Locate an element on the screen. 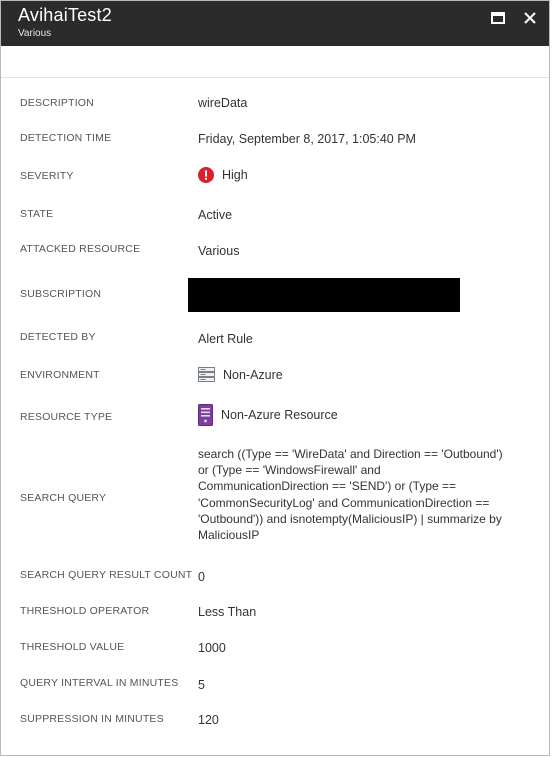 The height and width of the screenshot is (758, 552). search-query-label: SEARCH QUERY is located at coordinates (63, 498).